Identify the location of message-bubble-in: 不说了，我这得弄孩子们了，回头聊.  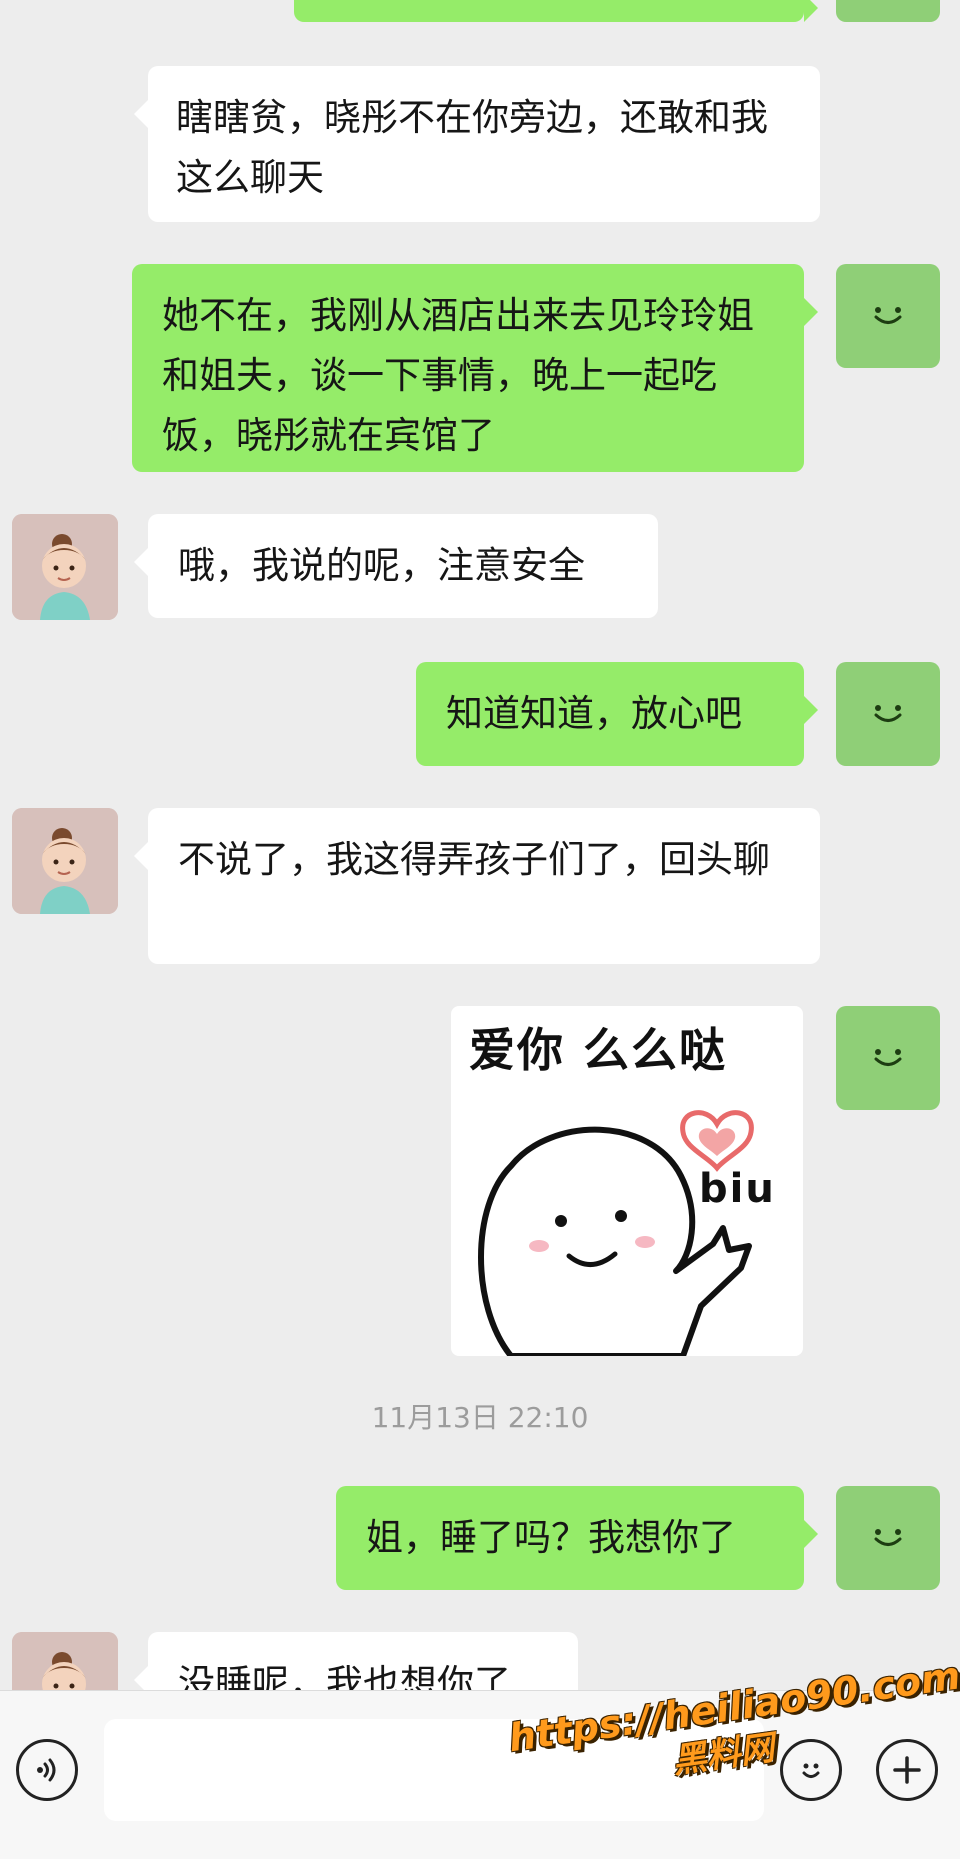
(477, 886).